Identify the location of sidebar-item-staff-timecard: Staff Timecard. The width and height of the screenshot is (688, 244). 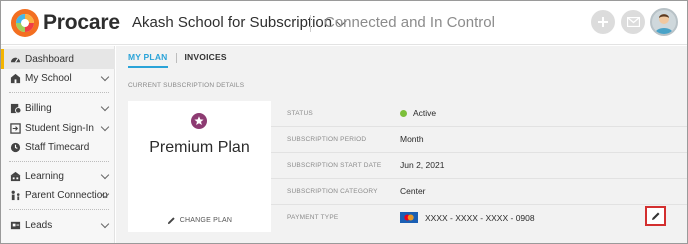
(58, 147).